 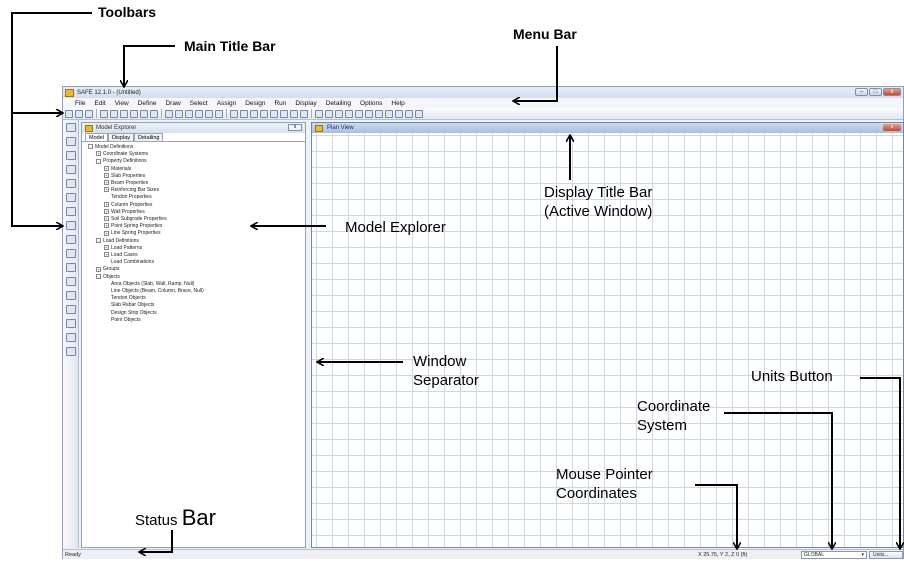 I want to click on label-coordinate-system-line1: Coordinate, so click(x=674, y=406).